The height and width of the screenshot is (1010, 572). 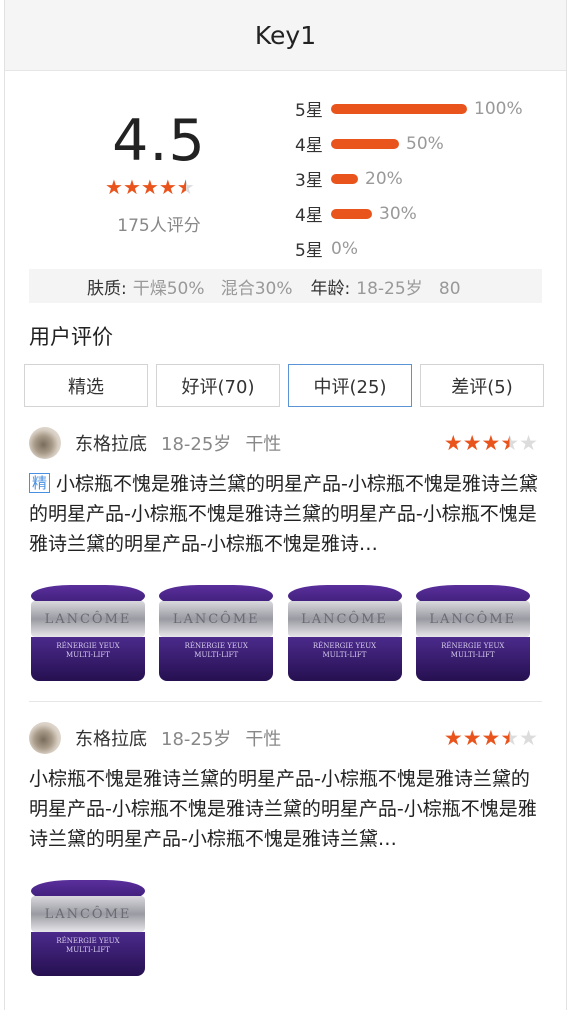 I want to click on review-tabs: 精选 好评(70) 中评(25) 差评(5), so click(x=295, y=385).